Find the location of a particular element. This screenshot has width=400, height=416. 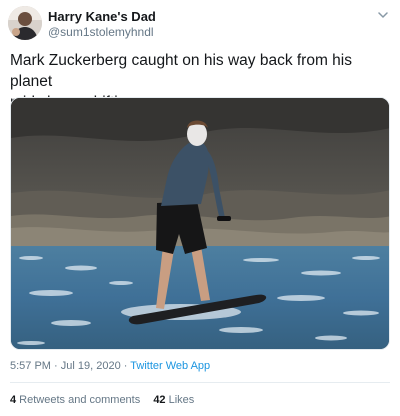

avatar is located at coordinates (25, 23).